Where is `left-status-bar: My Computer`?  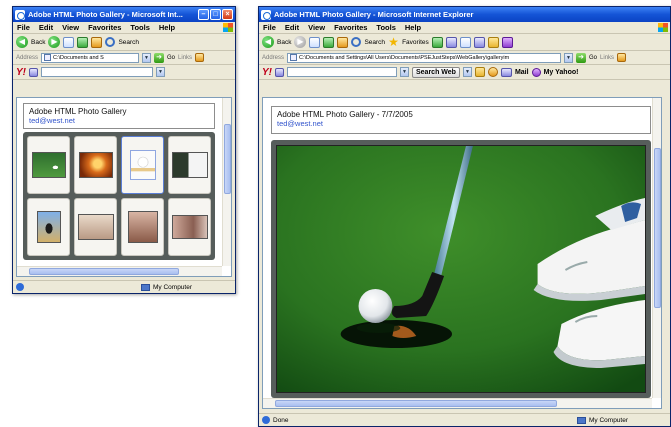
left-status-bar: My Computer is located at coordinates (124, 286).